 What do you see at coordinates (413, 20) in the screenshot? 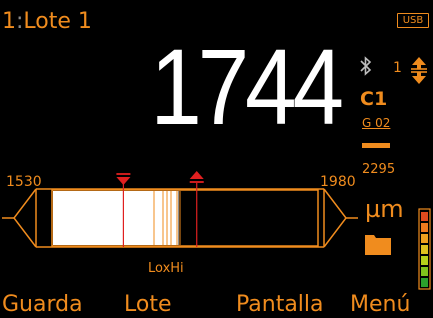
I see `usb-status-badge: USB` at bounding box center [413, 20].